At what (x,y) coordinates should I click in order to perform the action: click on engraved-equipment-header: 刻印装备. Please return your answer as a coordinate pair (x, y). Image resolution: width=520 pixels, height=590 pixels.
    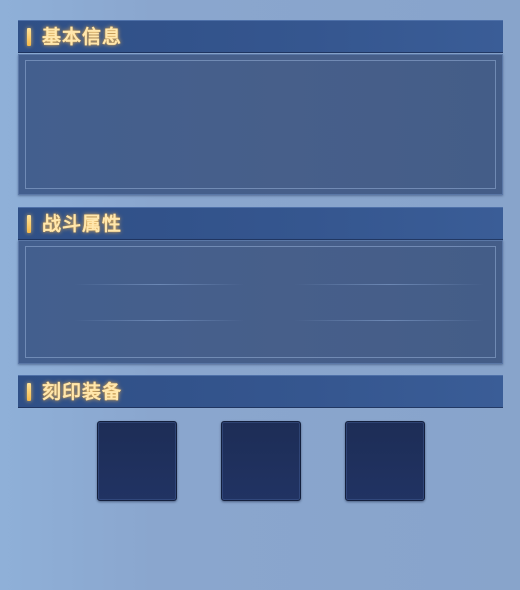
    Looking at the image, I should click on (260, 391).